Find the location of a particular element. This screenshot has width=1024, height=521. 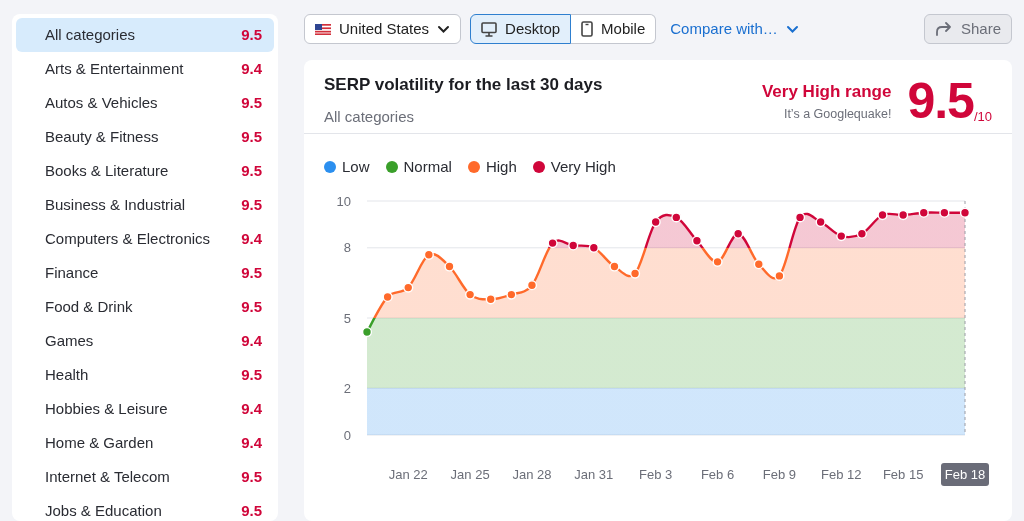

y-axis-label: 2 is located at coordinates (347, 388).